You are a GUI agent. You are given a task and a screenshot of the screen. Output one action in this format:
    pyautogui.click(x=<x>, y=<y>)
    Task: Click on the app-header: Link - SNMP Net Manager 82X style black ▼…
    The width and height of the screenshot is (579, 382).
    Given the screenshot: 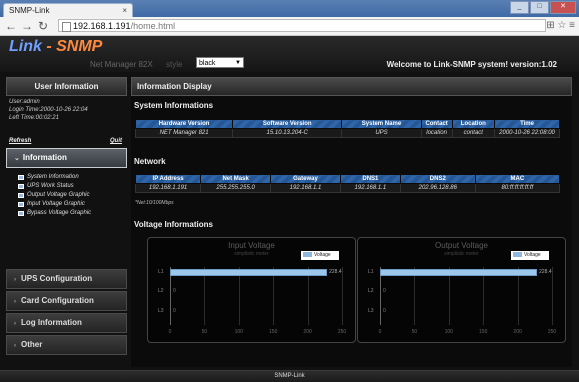 What is the action you would take?
    pyautogui.click(x=289, y=54)
    